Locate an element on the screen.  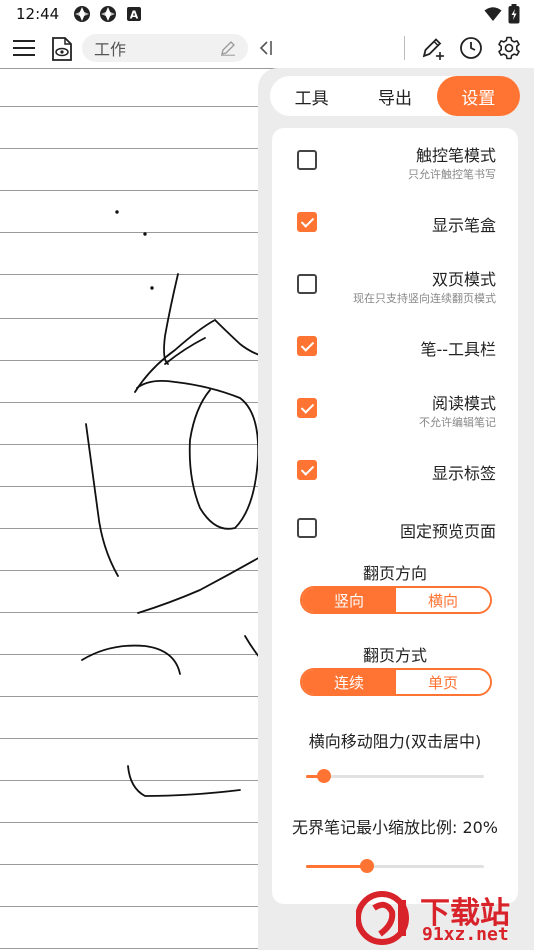
preview-document-icon is located at coordinates (62, 49).